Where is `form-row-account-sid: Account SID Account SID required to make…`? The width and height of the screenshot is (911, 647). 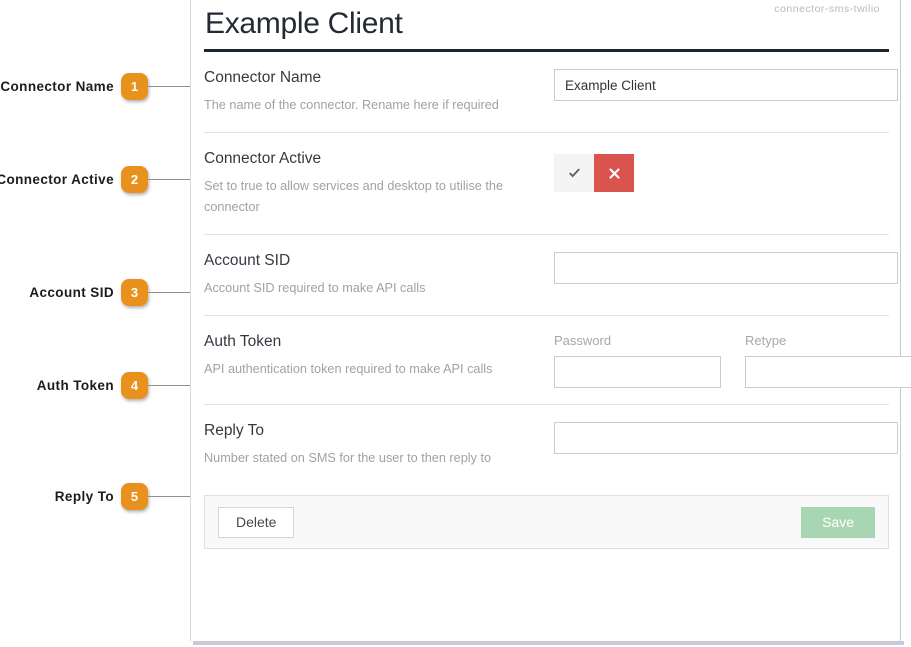 form-row-account-sid: Account SID Account SID required to make… is located at coordinates (551, 275).